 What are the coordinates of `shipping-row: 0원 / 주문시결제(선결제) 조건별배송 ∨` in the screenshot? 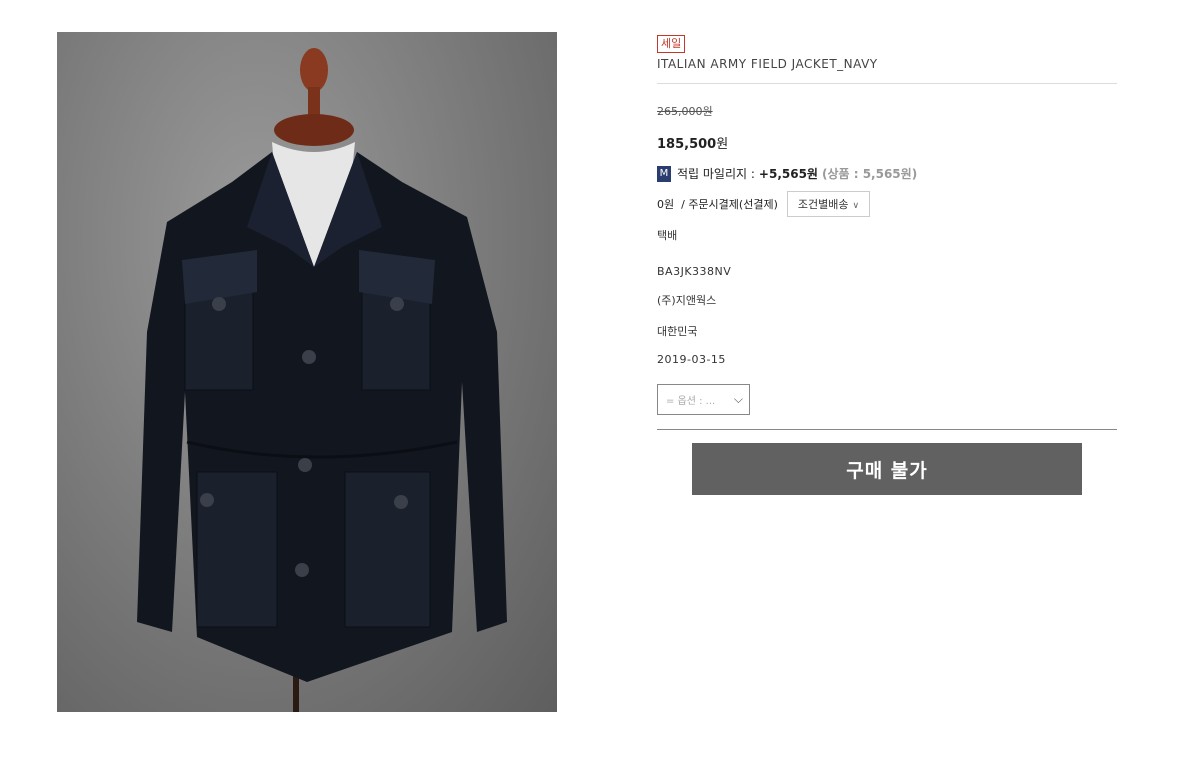 It's located at (887, 204).